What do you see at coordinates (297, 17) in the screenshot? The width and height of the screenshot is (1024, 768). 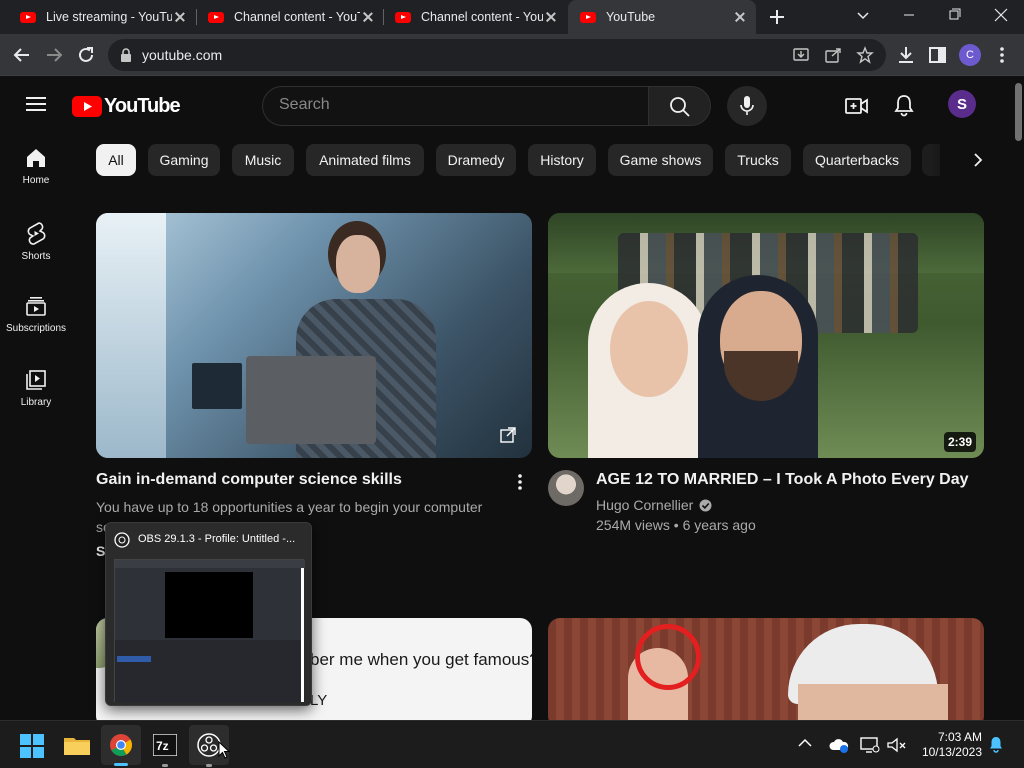 I see `tab-title: Channel content - YouTube Studio` at bounding box center [297, 17].